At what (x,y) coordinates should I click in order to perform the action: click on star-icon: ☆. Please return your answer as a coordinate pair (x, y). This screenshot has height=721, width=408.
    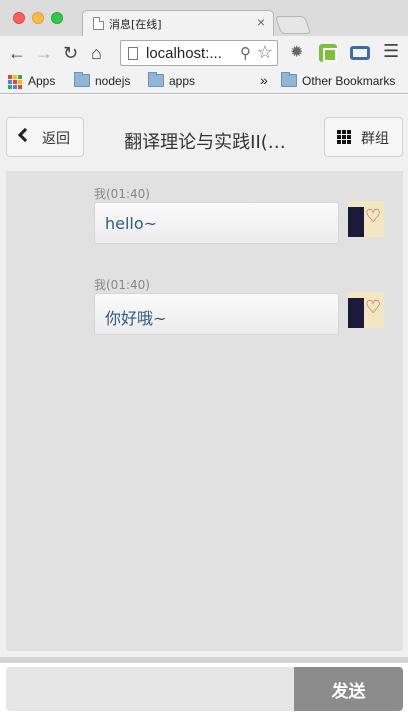
    Looking at the image, I should click on (265, 52).